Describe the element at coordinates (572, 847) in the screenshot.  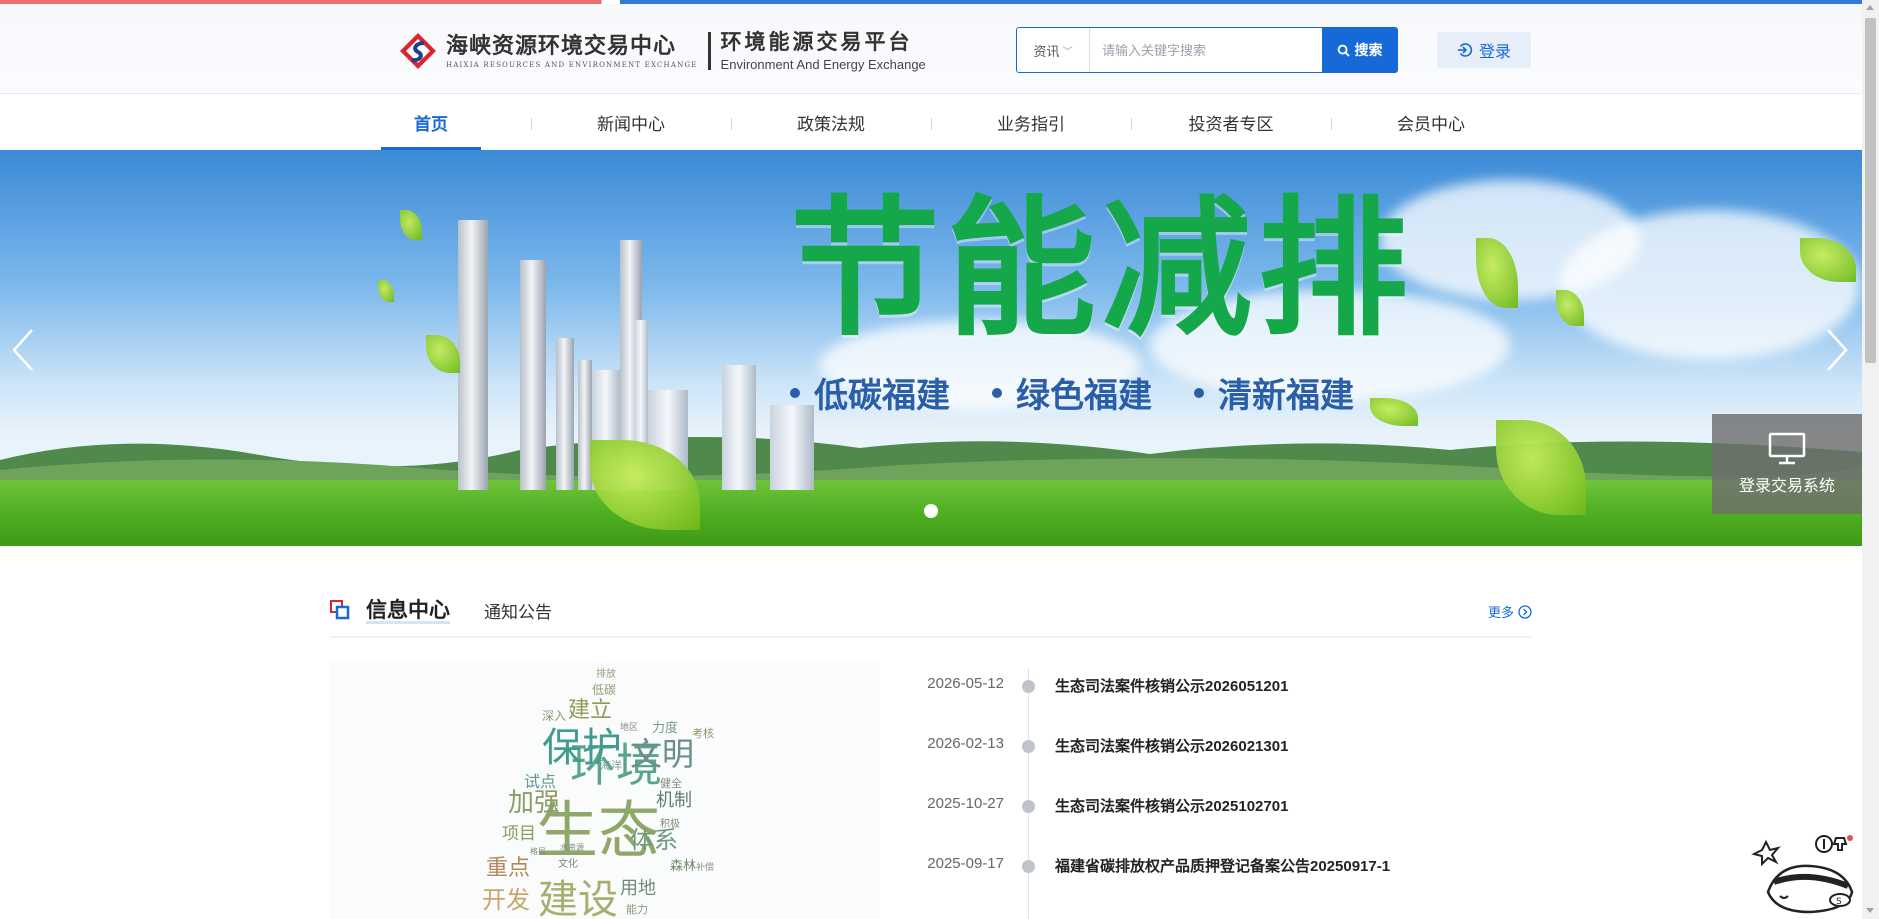
I see `wordcloud-word: 水资源` at that location.